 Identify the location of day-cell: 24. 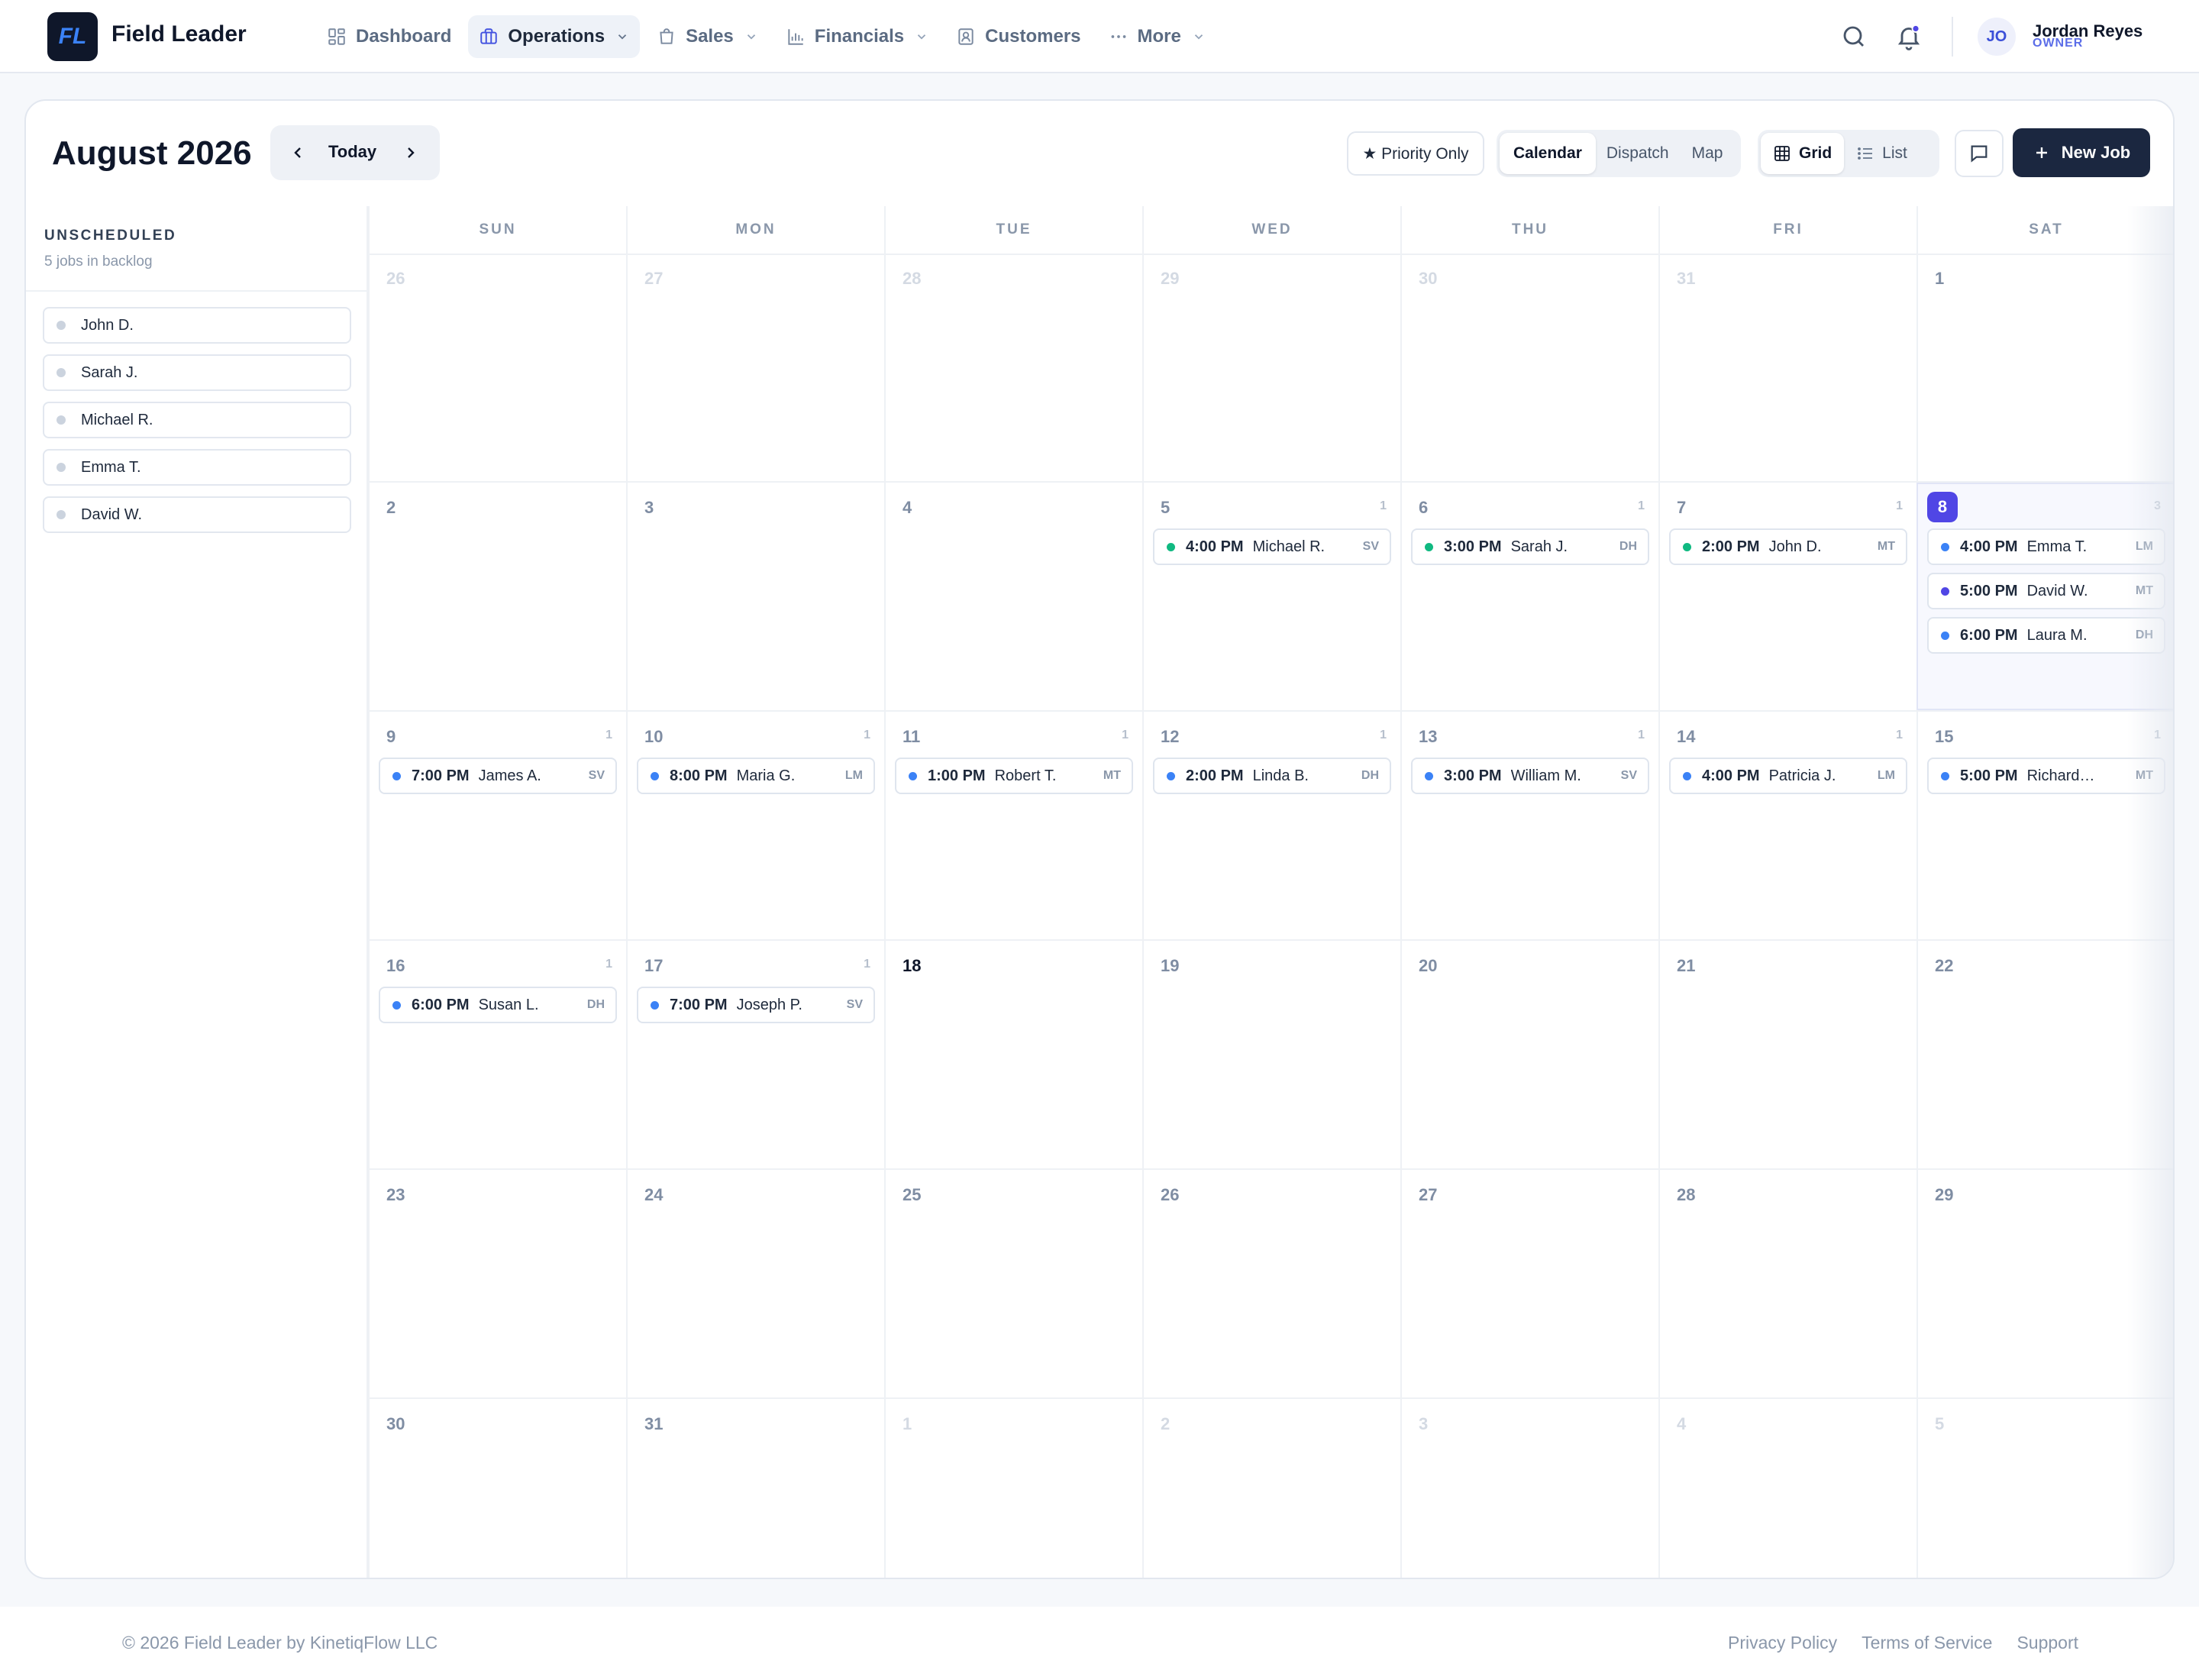
(755, 1284).